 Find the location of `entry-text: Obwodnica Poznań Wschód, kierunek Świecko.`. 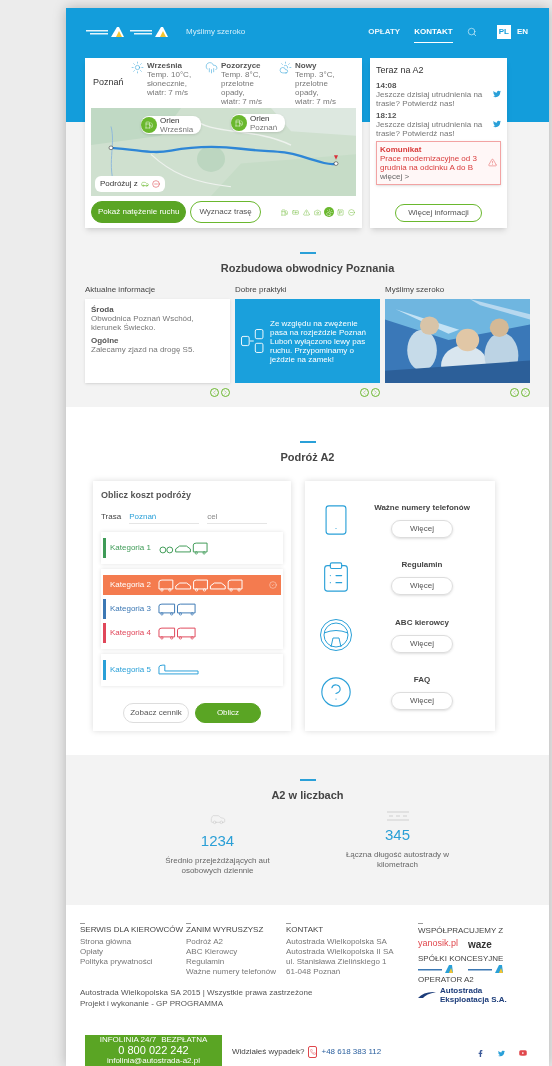

entry-text: Obwodnica Poznań Wschód, kierunek Świecko. is located at coordinates (143, 323).